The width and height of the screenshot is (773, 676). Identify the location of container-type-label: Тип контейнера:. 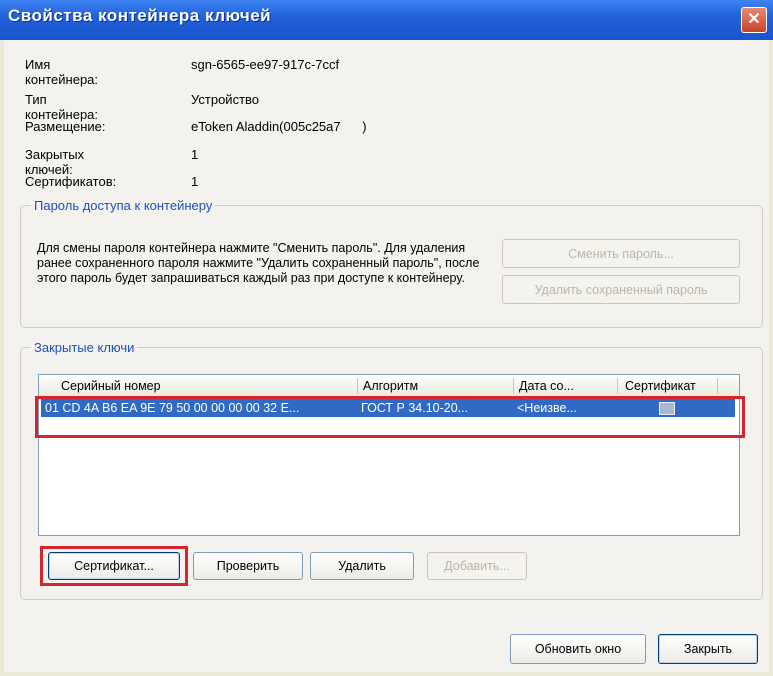
(62, 107).